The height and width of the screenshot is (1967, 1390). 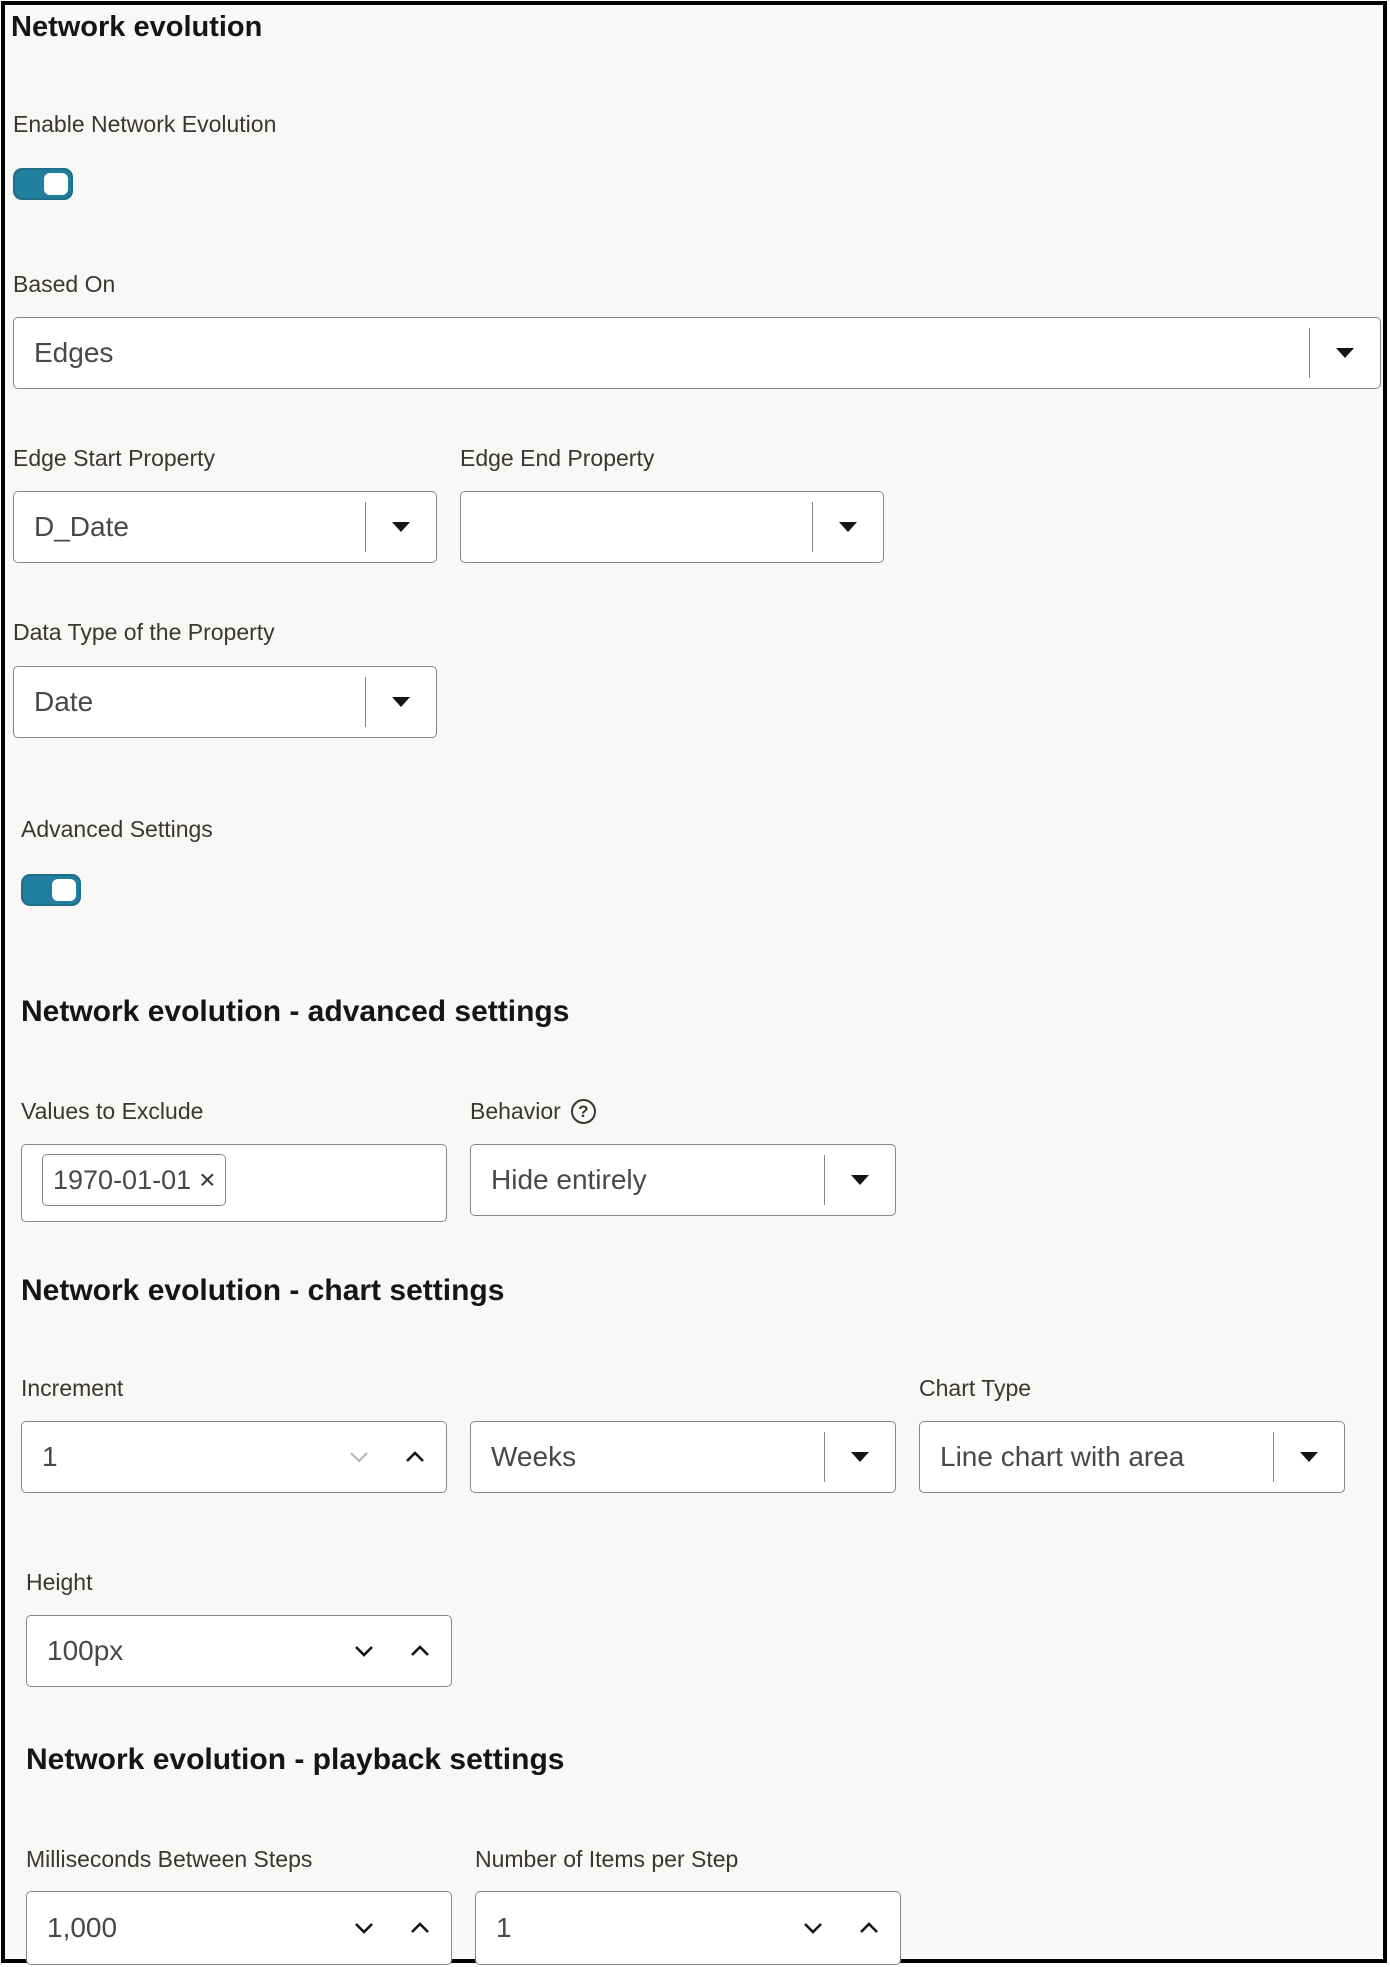 What do you see at coordinates (697, 353) in the screenshot?
I see `based-on-select: Edges` at bounding box center [697, 353].